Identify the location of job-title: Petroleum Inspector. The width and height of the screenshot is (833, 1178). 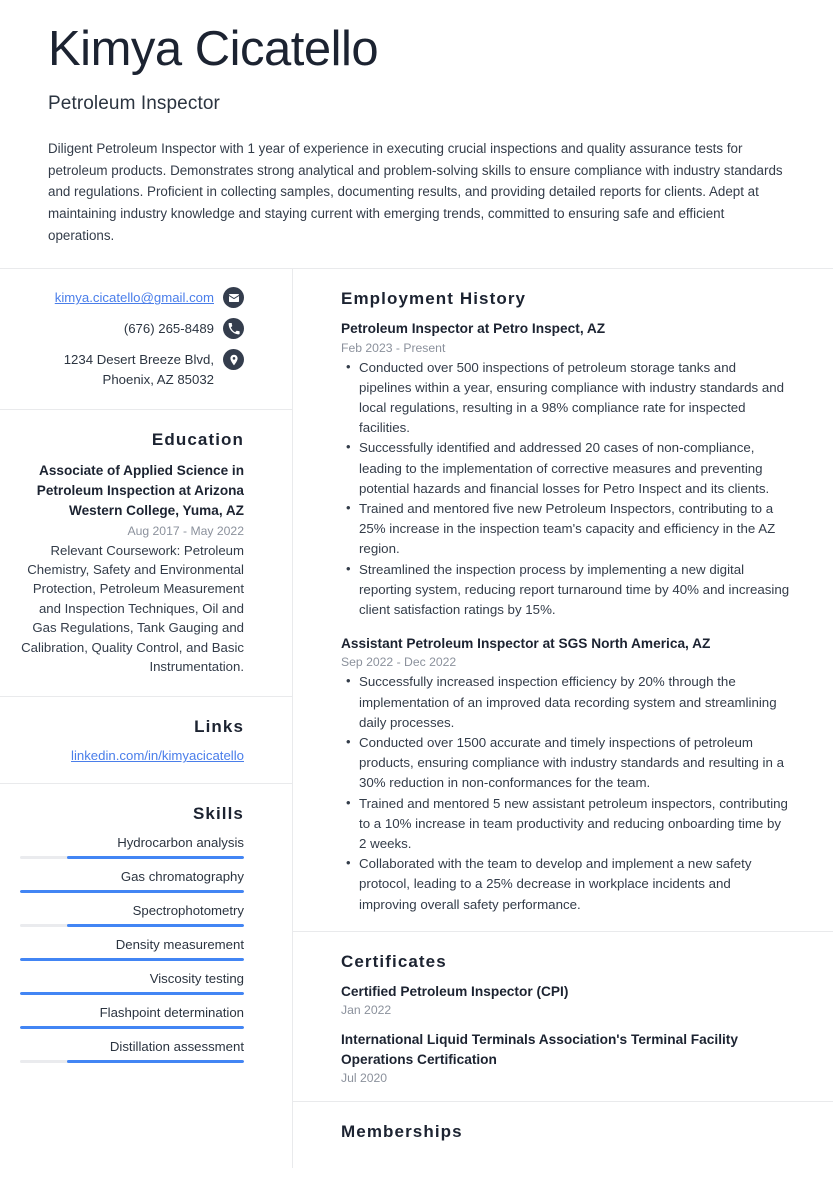
(134, 103).